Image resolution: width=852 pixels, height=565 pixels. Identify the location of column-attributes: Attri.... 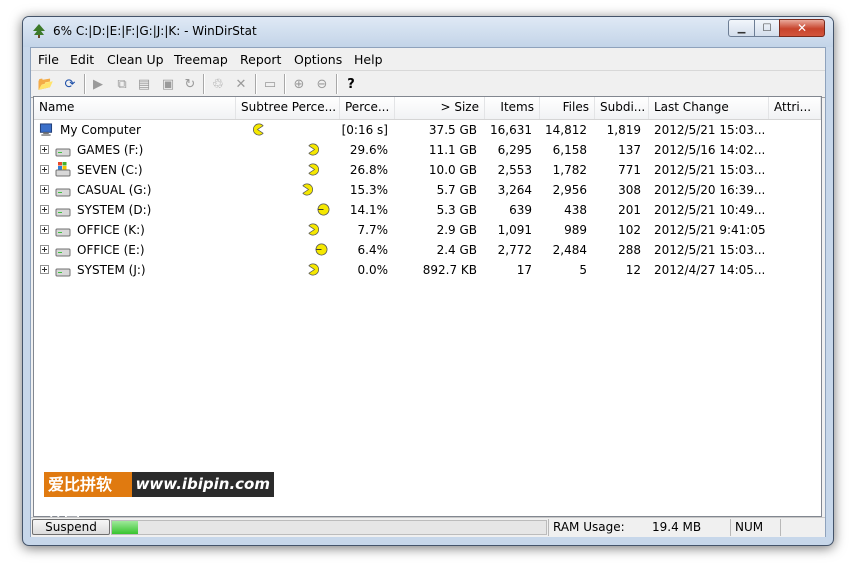
(795, 108).